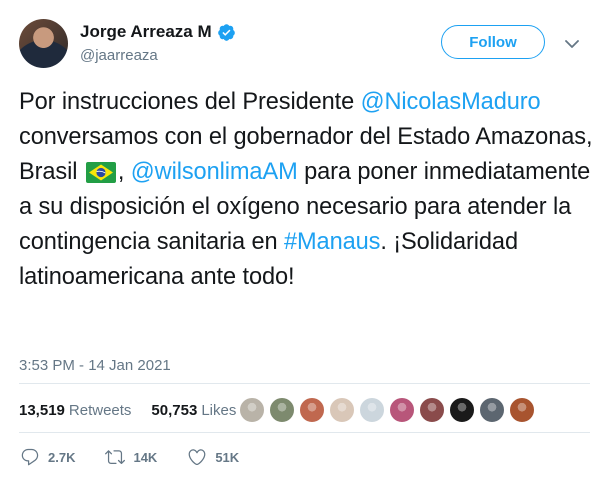 This screenshot has height=481, width=609. I want to click on retweets-count: 13,519, so click(42, 410).